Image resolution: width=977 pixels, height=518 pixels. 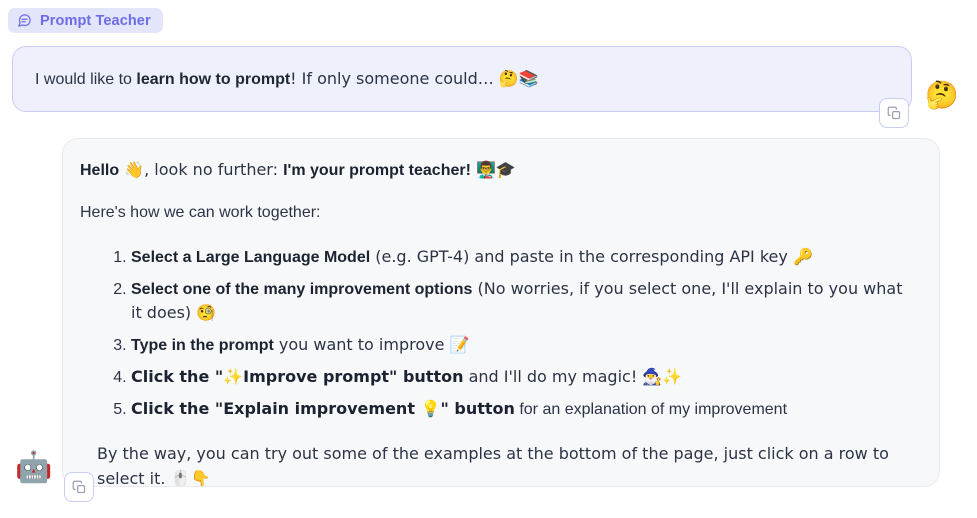 I want to click on assistant-intro: Here's how we can work together:, so click(x=200, y=212).